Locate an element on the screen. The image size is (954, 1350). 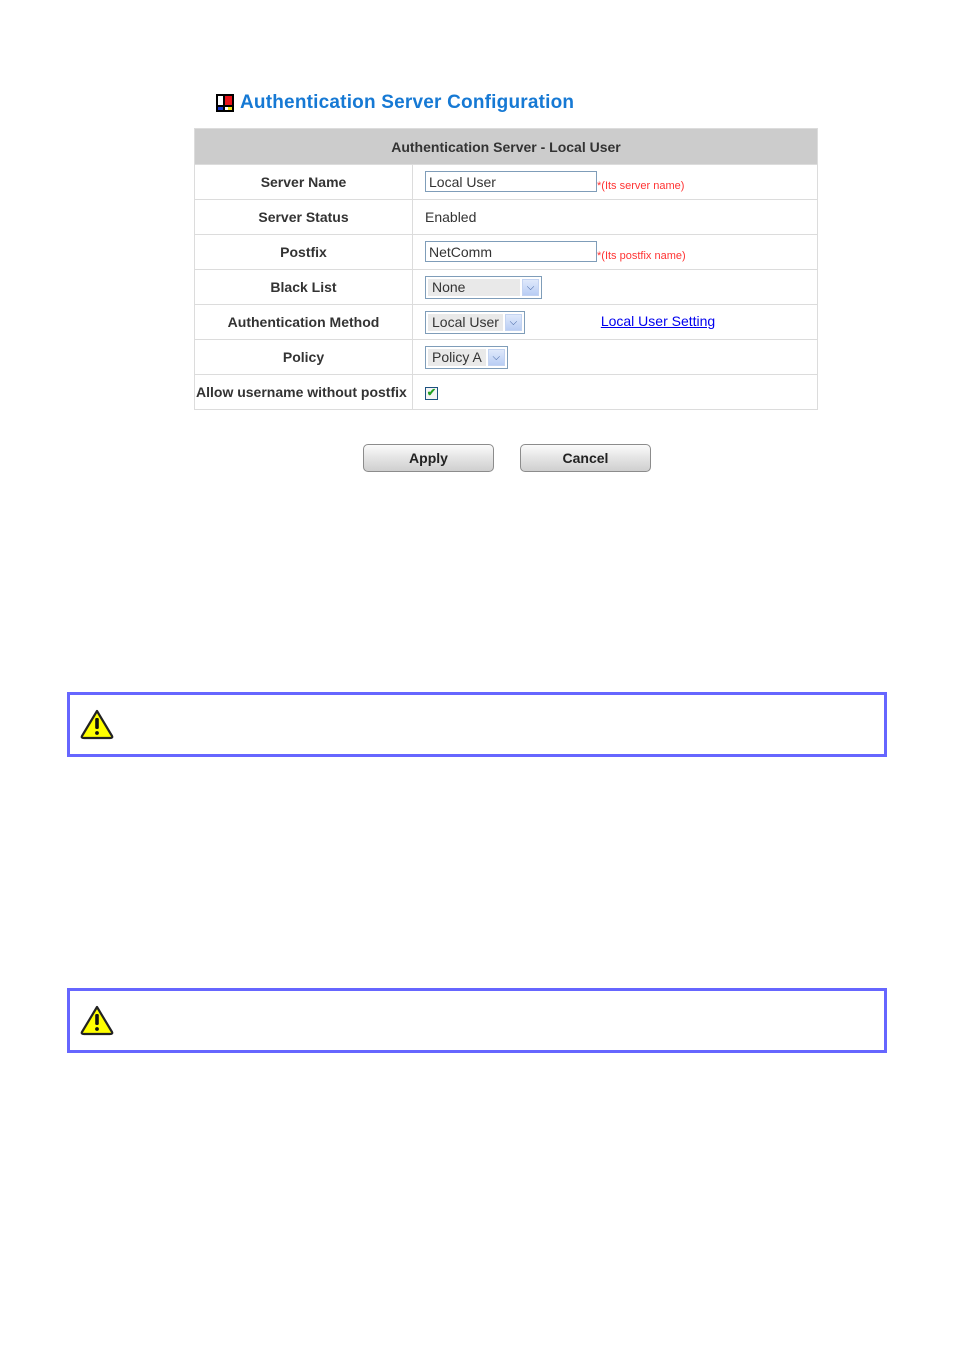
apply-button: Apply is located at coordinates (428, 458).